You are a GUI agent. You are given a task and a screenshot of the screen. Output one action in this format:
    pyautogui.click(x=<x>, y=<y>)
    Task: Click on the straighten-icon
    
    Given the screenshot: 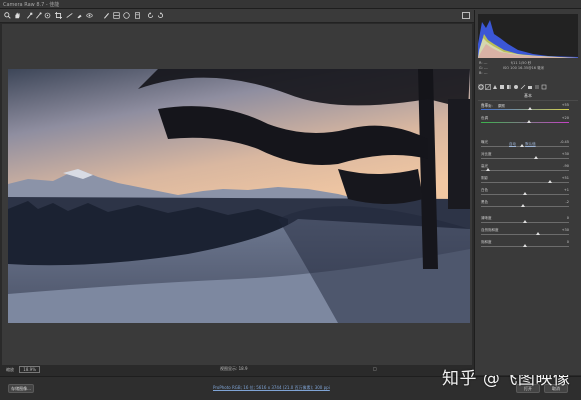 What is the action you would take?
    pyautogui.click(x=69, y=15)
    